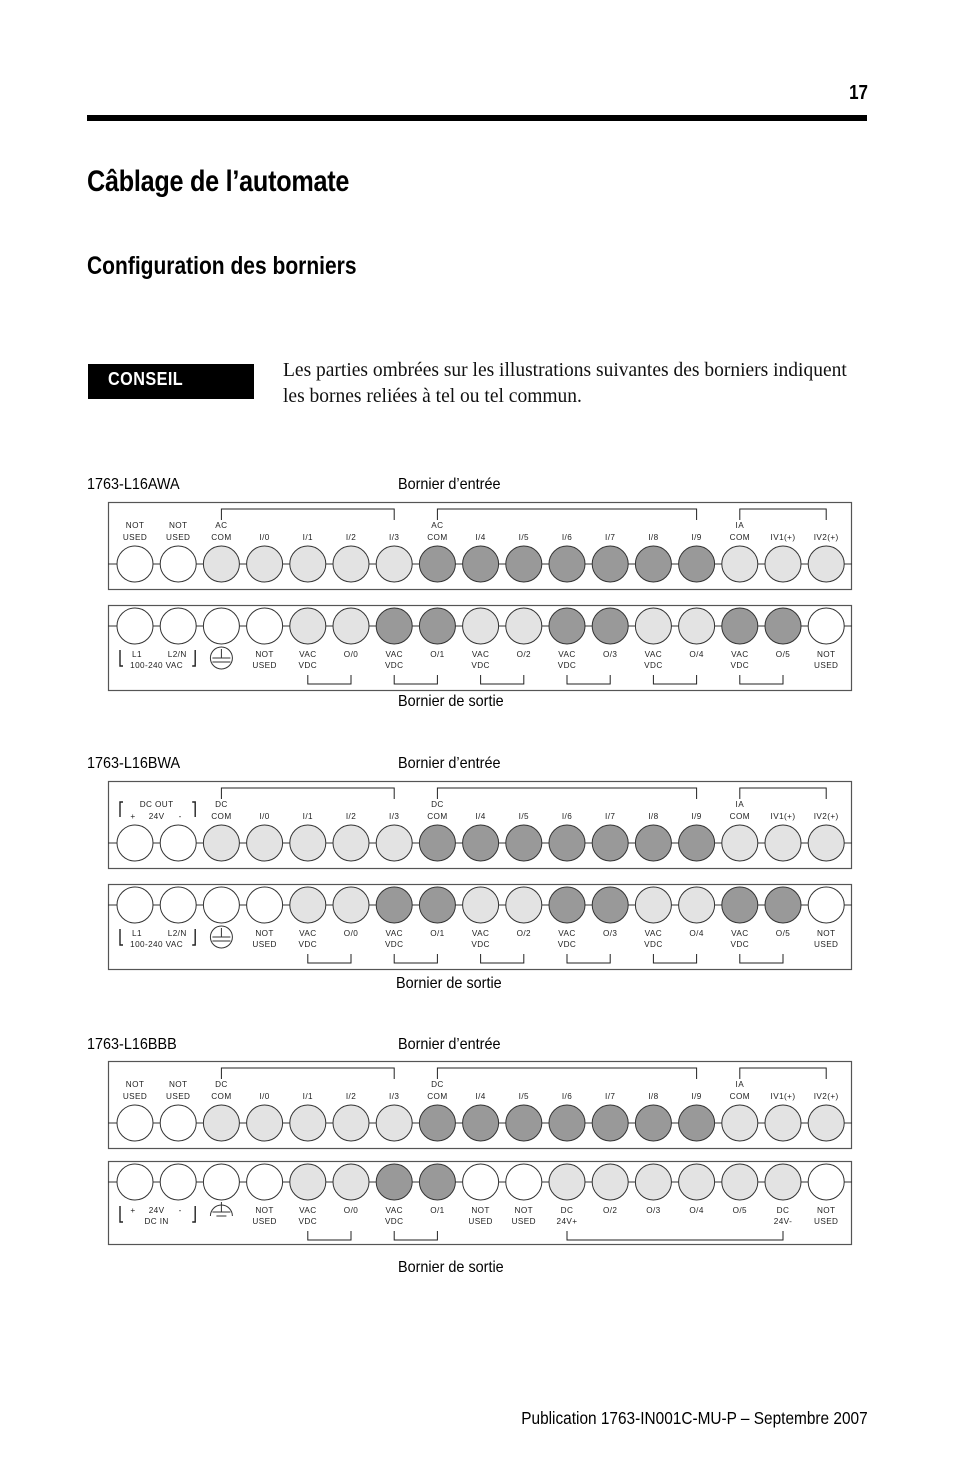 The height and width of the screenshot is (1475, 954). Describe the element at coordinates (132, 816) in the screenshot. I see `group-label: +` at that location.